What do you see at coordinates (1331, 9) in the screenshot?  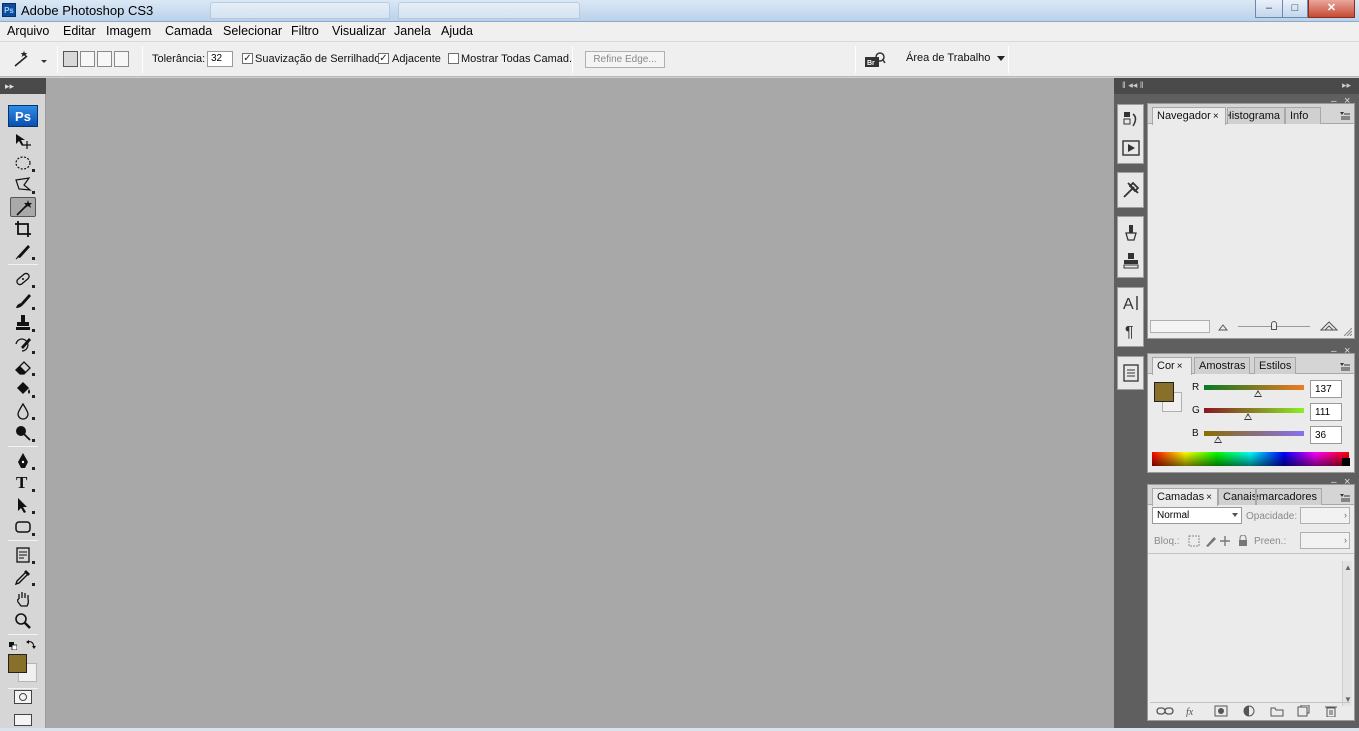 I see `close-button: ✕` at bounding box center [1331, 9].